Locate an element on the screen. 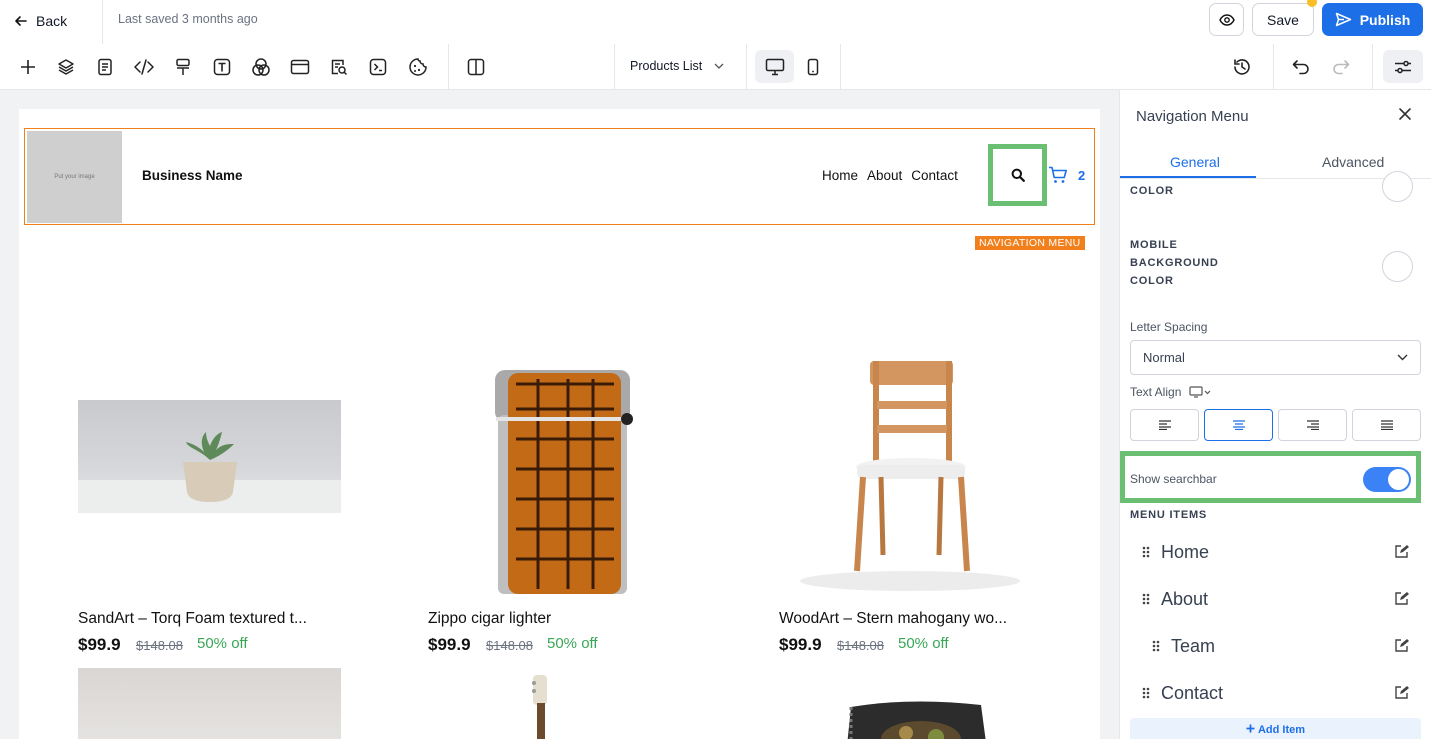 The width and height of the screenshot is (1431, 739). publish-button: Publish is located at coordinates (1372, 19).